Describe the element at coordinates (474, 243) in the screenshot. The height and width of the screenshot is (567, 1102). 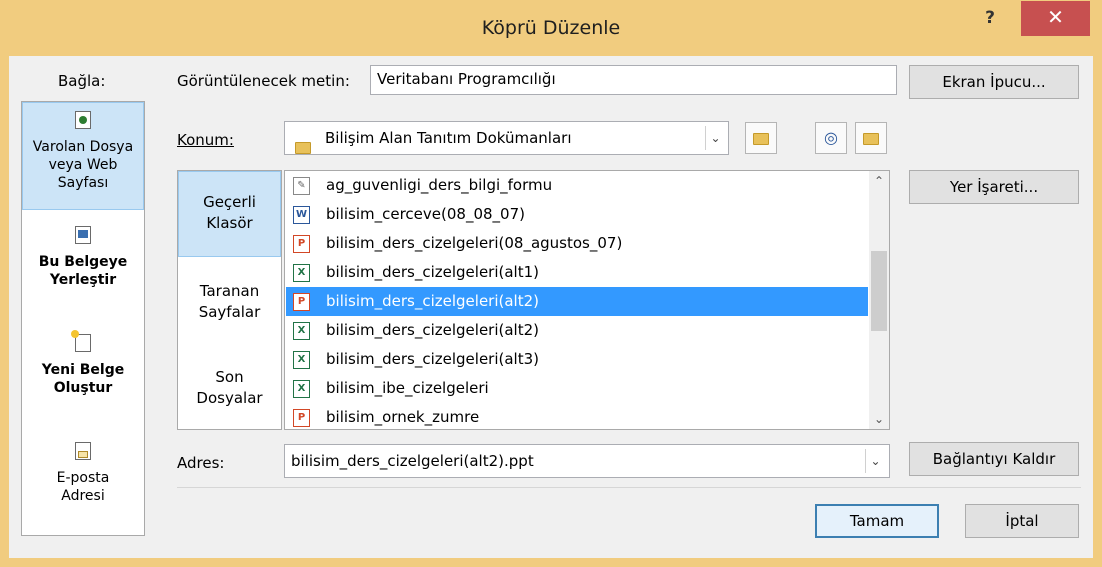
I see `file-name: bilisim_ders_cizelgeleri(08_agustos_07)` at that location.